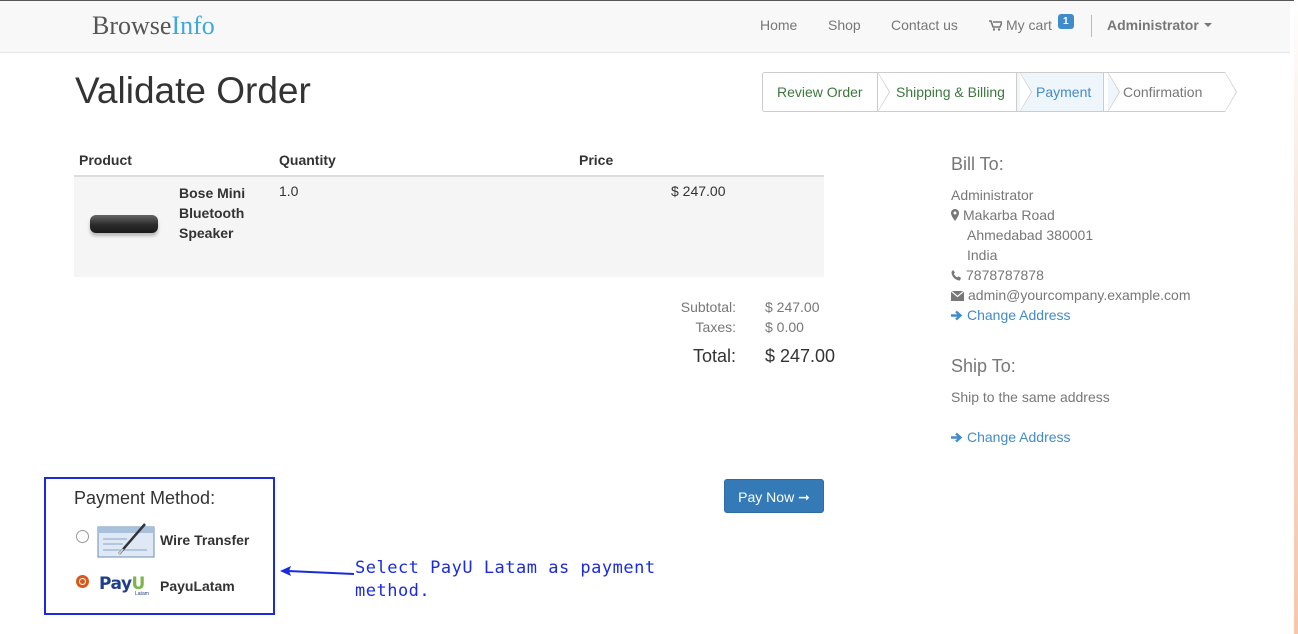 The width and height of the screenshot is (1298, 634). What do you see at coordinates (82, 581) in the screenshot?
I see `payulatam-radio` at bounding box center [82, 581].